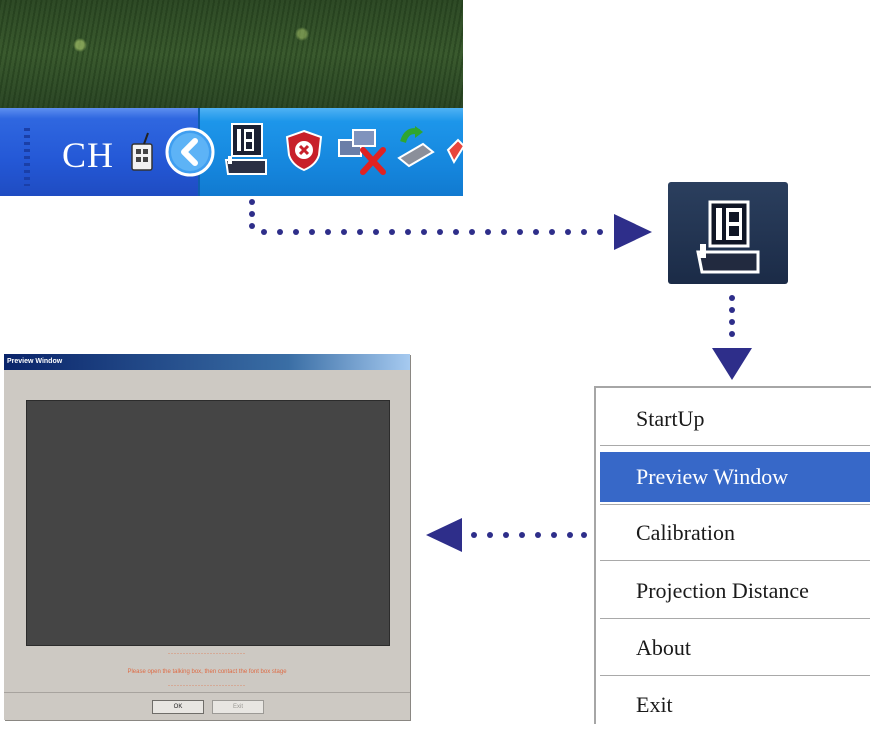 Image resolution: width=871 pixels, height=730 pixels. What do you see at coordinates (178, 707) in the screenshot?
I see `ok-button: OK` at bounding box center [178, 707].